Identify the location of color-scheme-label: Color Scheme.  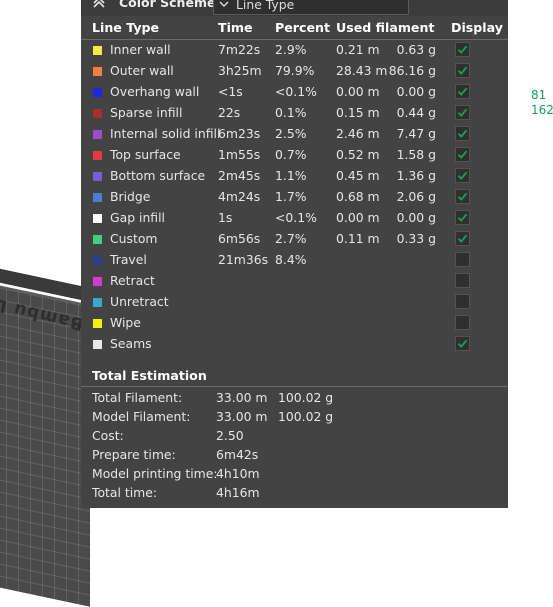
(167, 5).